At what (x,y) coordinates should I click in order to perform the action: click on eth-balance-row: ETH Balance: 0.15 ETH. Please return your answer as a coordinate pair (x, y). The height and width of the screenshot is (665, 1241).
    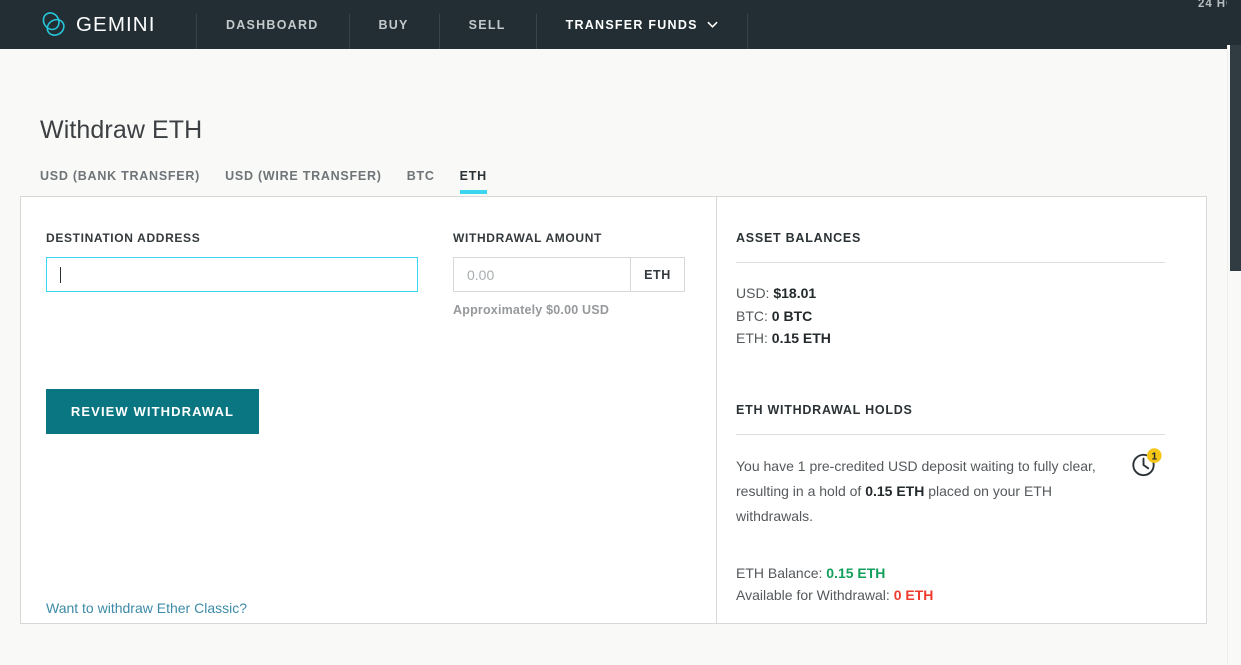
    Looking at the image, I should click on (950, 573).